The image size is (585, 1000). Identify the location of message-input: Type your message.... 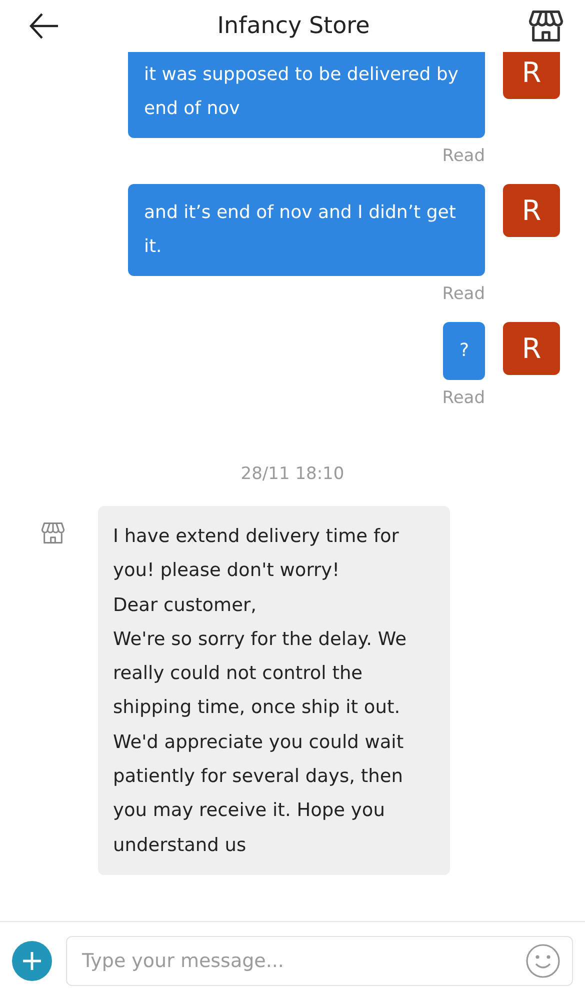
(319, 961).